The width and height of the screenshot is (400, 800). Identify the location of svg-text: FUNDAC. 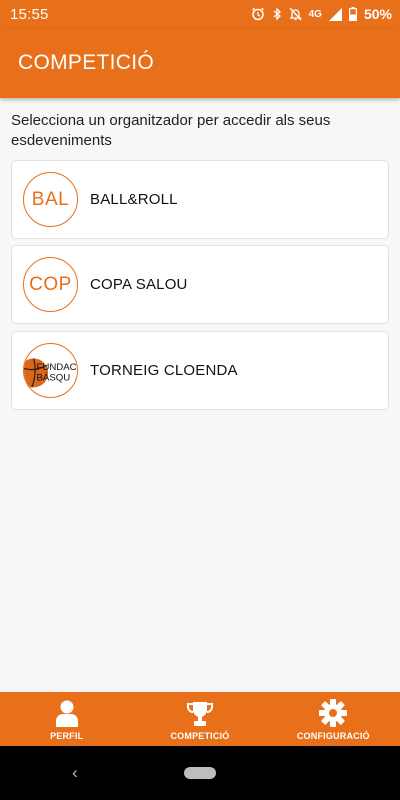
(57, 367).